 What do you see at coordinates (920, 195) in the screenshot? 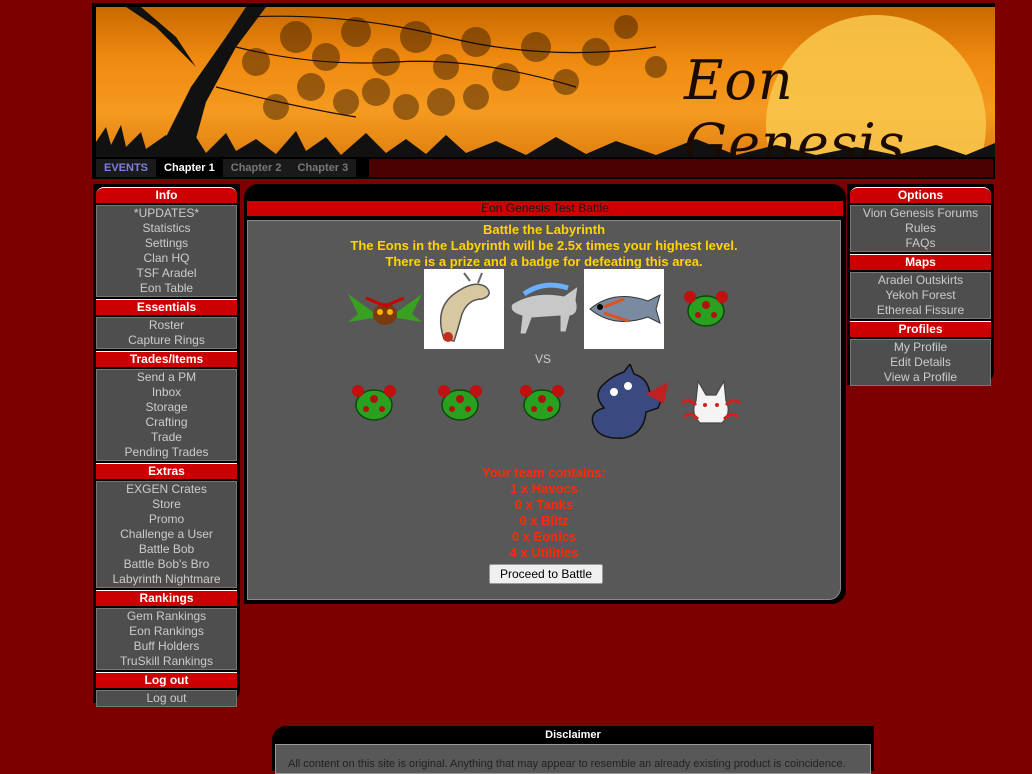
I see `menu-section-options: Options` at bounding box center [920, 195].